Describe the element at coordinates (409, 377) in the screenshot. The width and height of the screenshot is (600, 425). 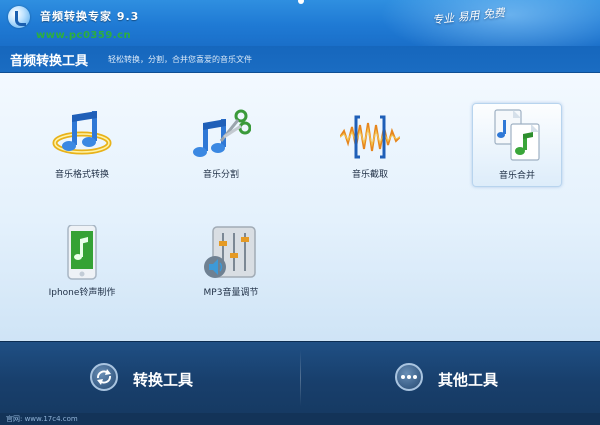
I see `more-dots-icon` at that location.